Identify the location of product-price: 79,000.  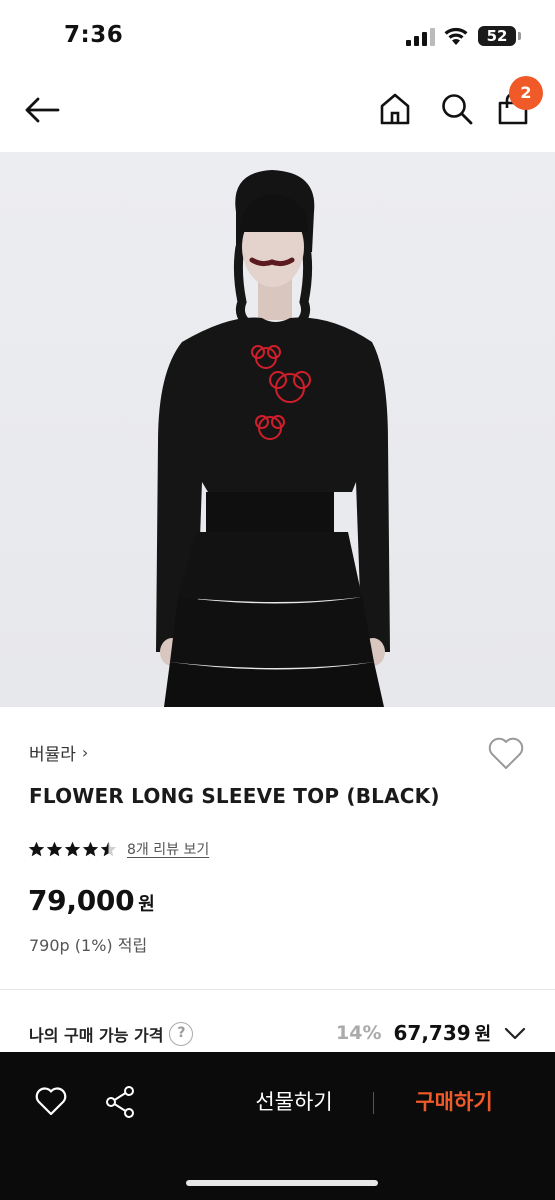
(81, 900).